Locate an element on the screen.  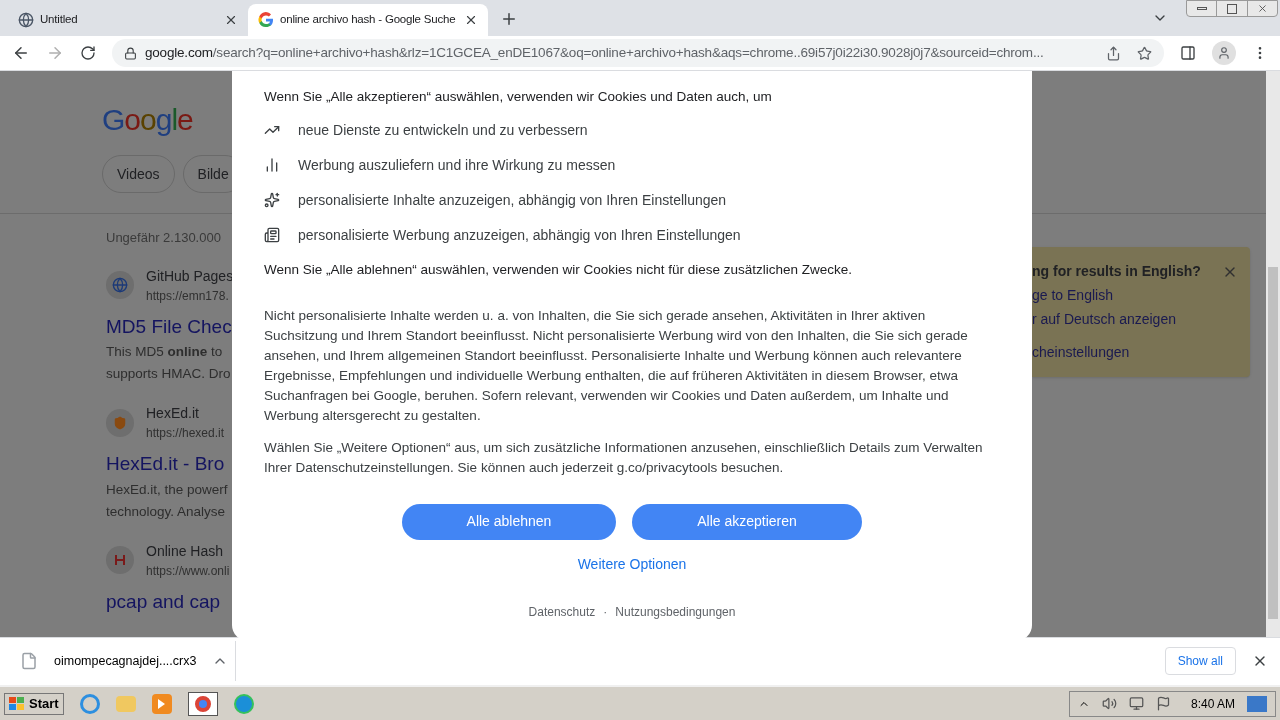
chrome-icon is located at coordinates (202, 703).